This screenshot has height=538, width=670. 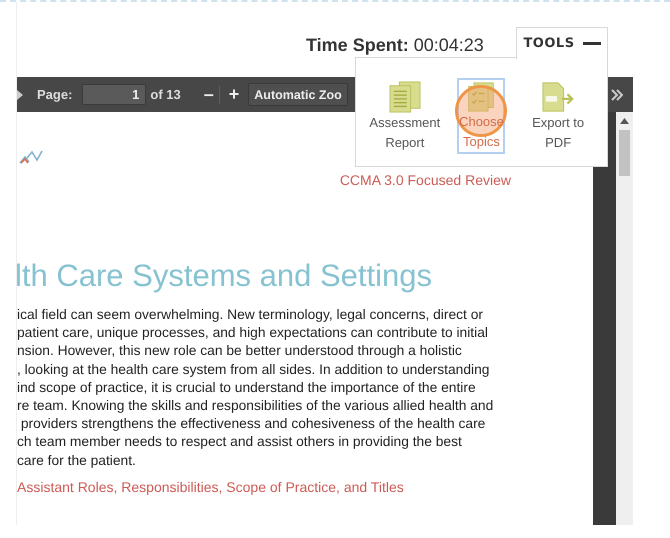 What do you see at coordinates (558, 116) in the screenshot?
I see `tool-option: Export to PDF` at bounding box center [558, 116].